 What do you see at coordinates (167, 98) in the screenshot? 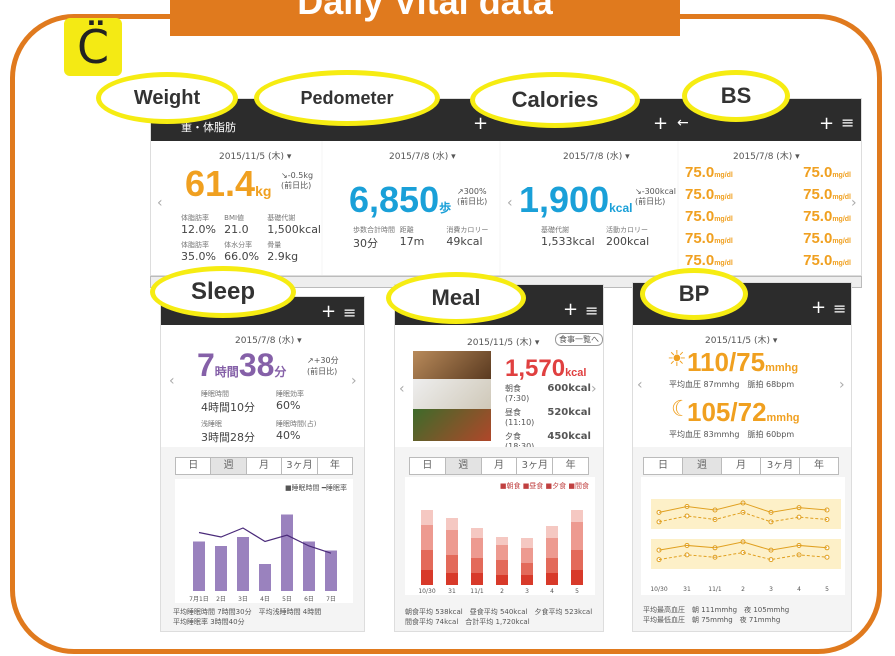
I see `label-weight: Weight` at bounding box center [167, 98].